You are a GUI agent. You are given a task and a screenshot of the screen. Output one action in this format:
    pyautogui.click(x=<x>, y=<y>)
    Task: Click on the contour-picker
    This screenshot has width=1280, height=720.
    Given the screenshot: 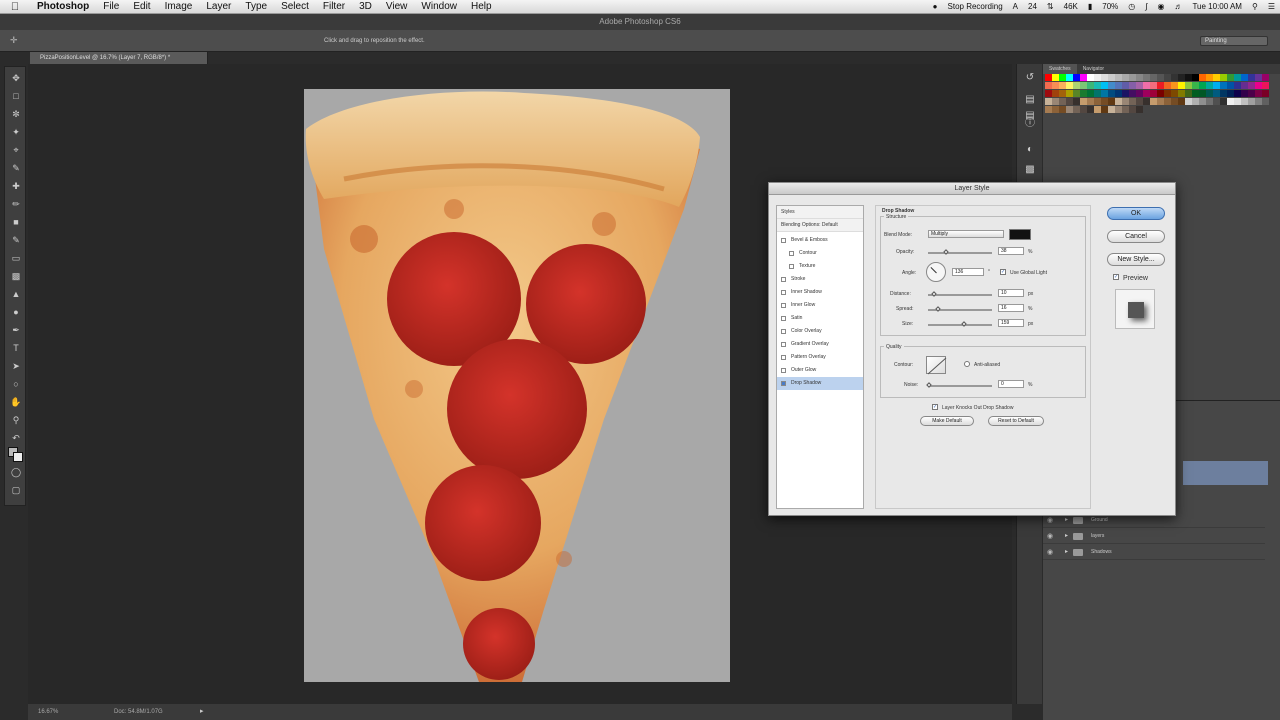 What is the action you would take?
    pyautogui.click(x=936, y=365)
    